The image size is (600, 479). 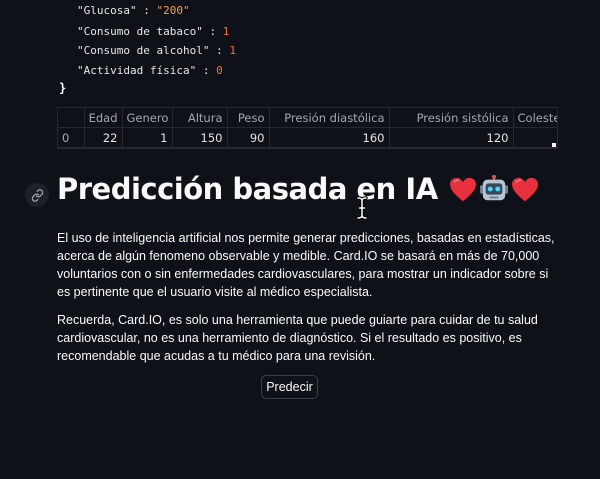 What do you see at coordinates (153, 31) in the screenshot?
I see `json-line: "Consumo de tabaco" : 1` at bounding box center [153, 31].